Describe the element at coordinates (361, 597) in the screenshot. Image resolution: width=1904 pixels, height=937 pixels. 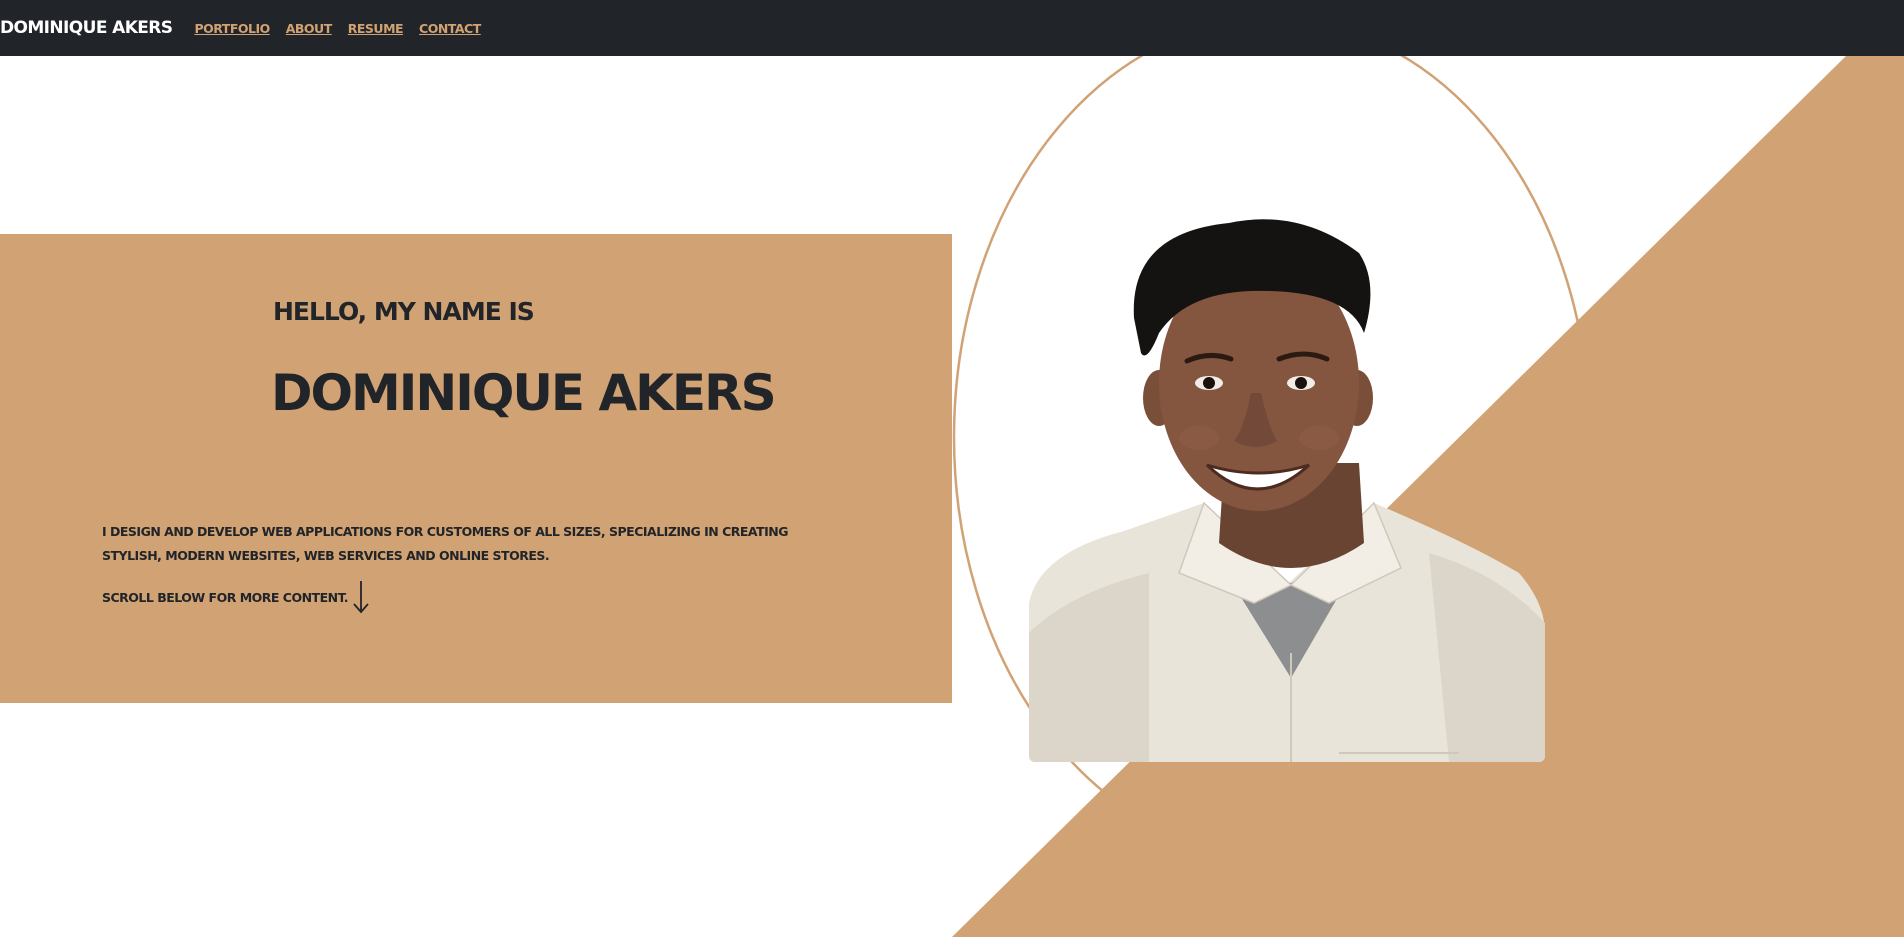
I see `arrow-down-icon` at that location.